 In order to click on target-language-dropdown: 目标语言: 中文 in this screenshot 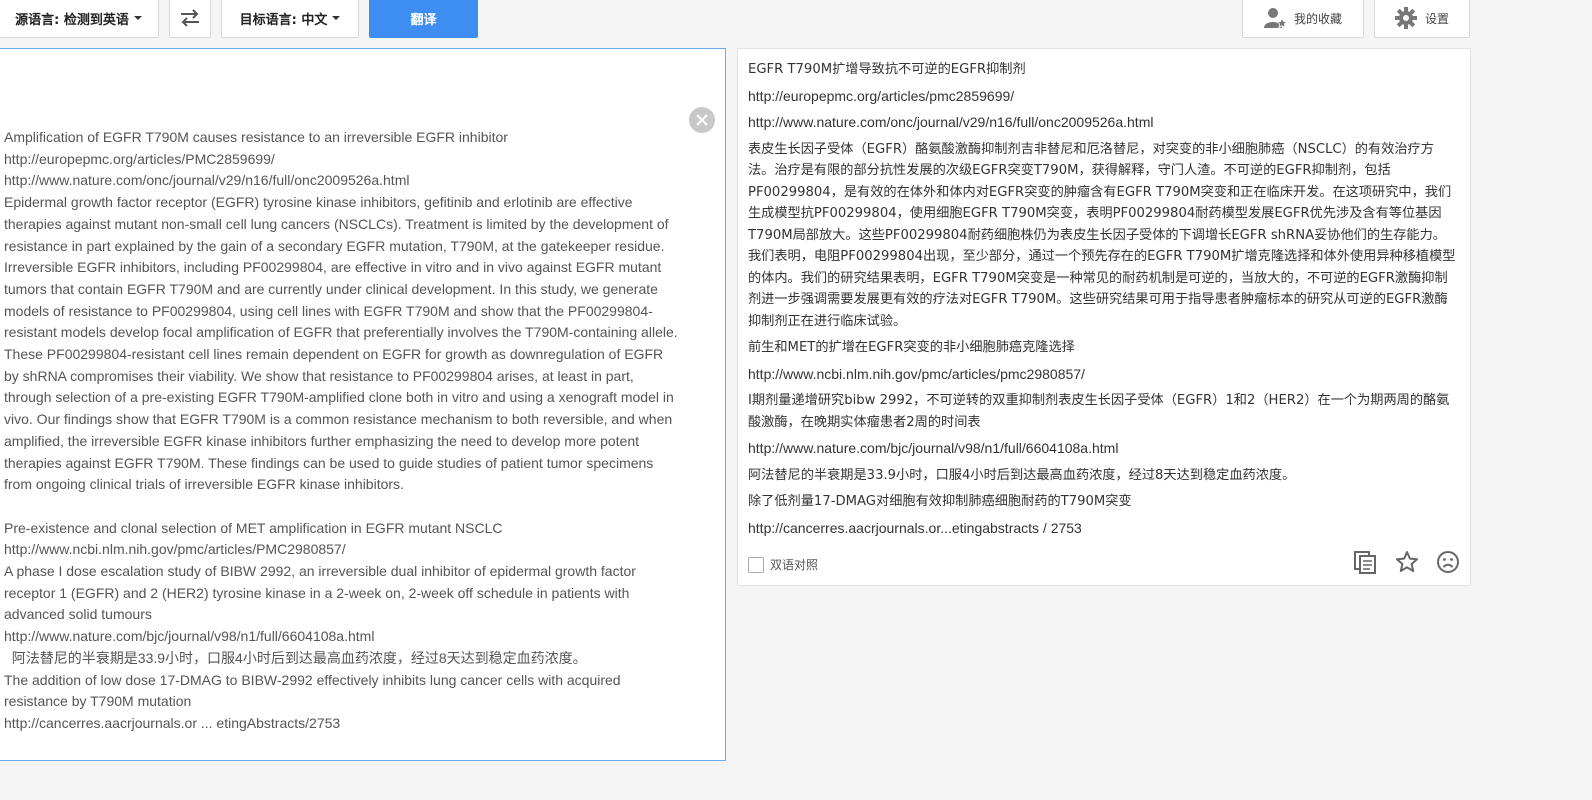, I will do `click(290, 19)`.